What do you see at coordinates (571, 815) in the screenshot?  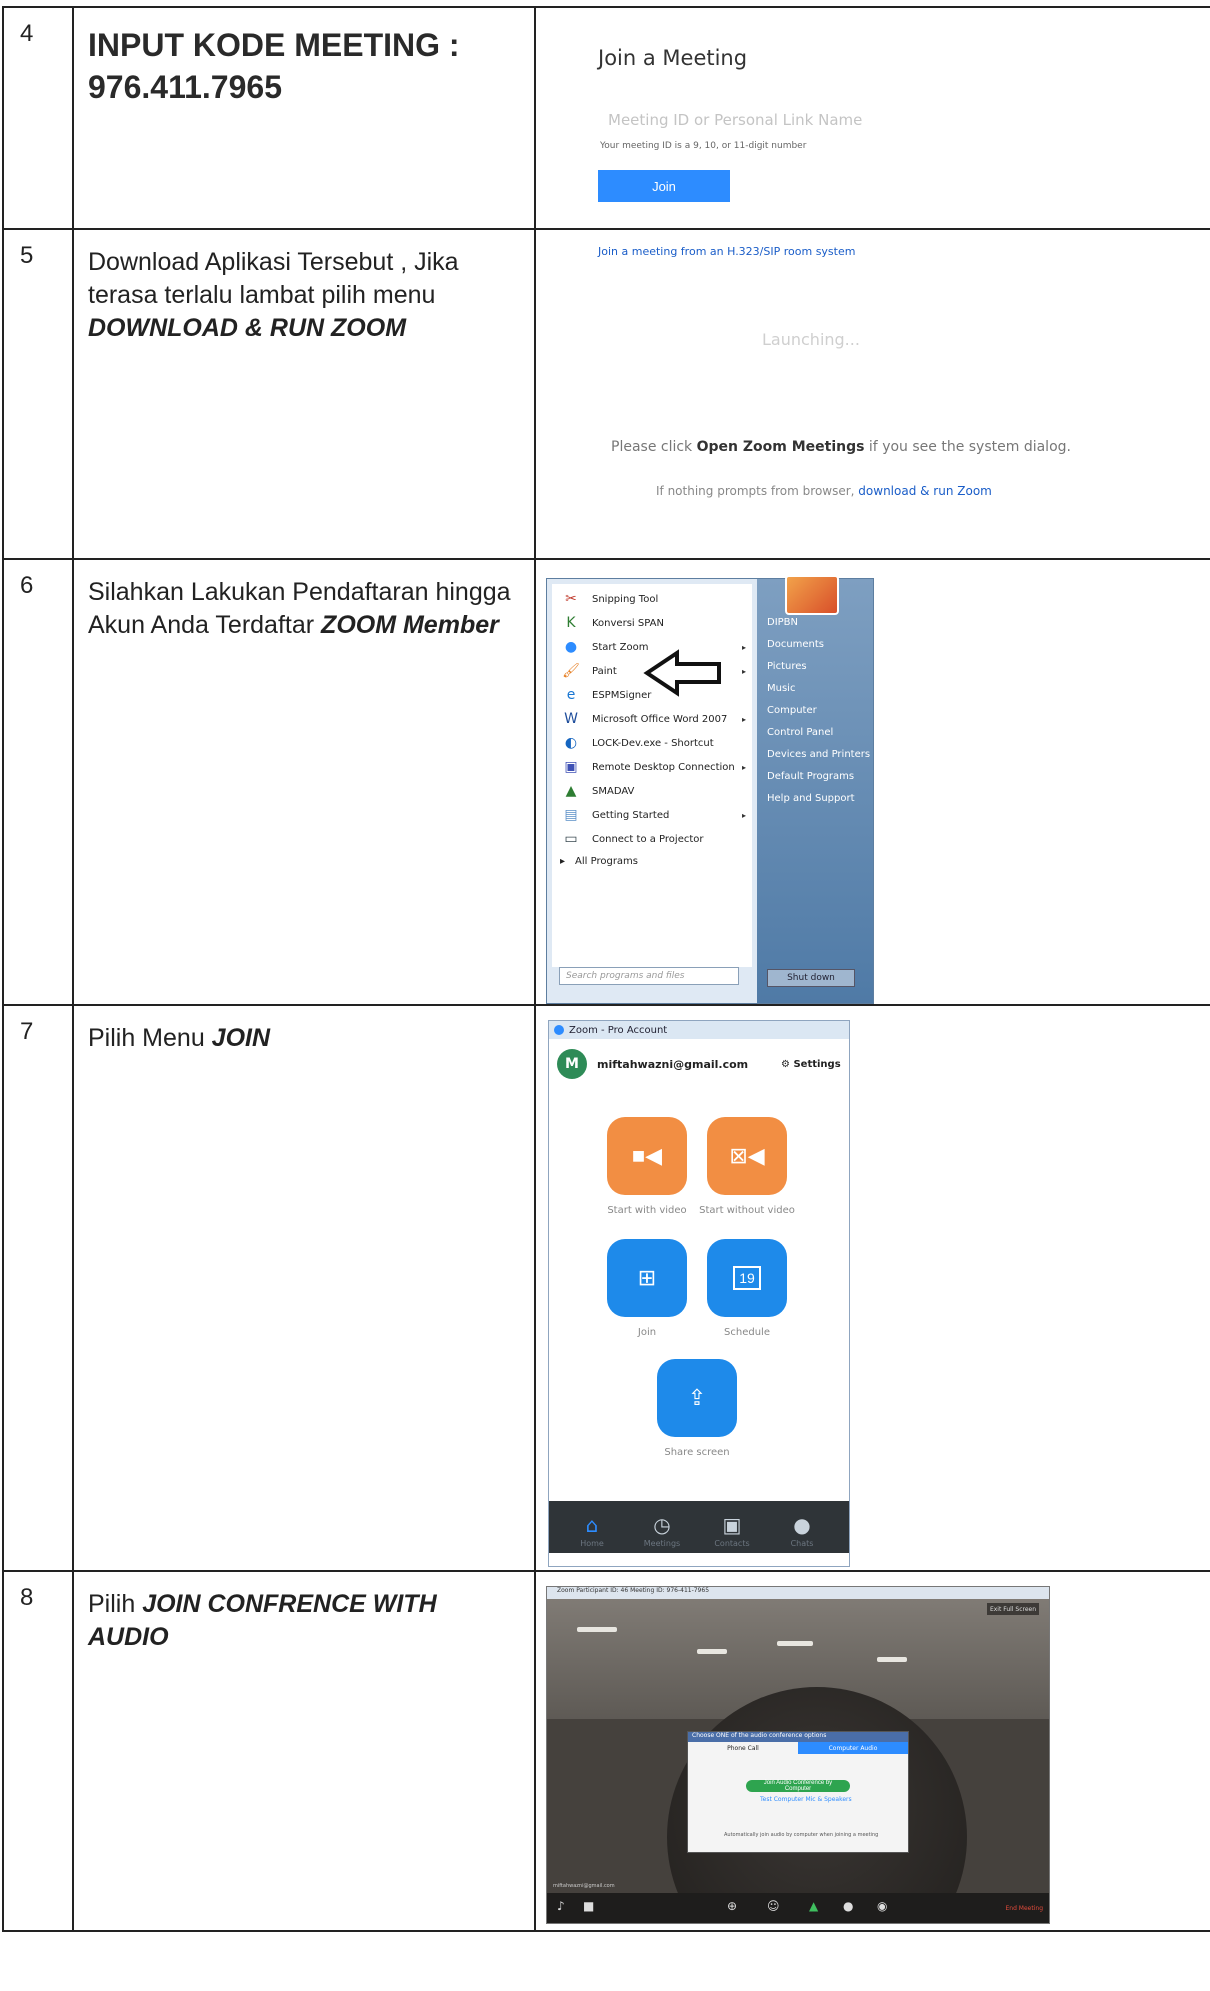 I see `getting-started-icon: ▤` at bounding box center [571, 815].